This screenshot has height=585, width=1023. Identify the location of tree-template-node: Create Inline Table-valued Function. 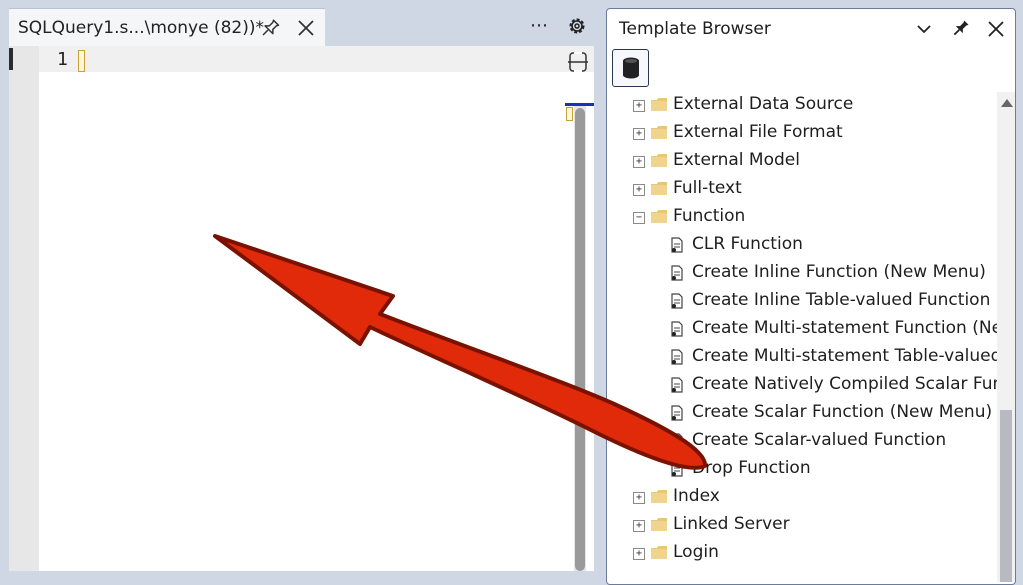
(802, 302).